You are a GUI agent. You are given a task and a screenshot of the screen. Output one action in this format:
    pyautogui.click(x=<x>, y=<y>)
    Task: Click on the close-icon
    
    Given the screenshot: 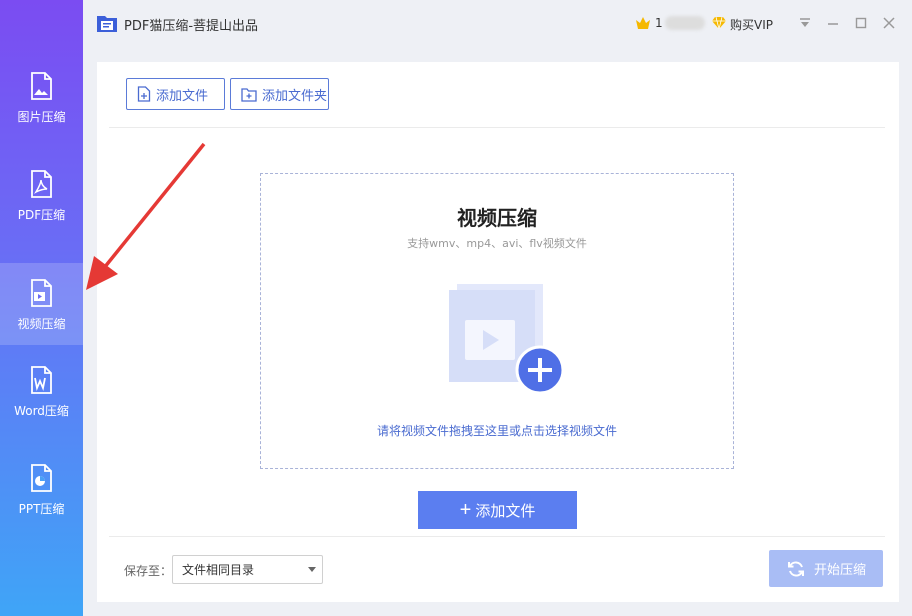 What is the action you would take?
    pyautogui.click(x=889, y=23)
    